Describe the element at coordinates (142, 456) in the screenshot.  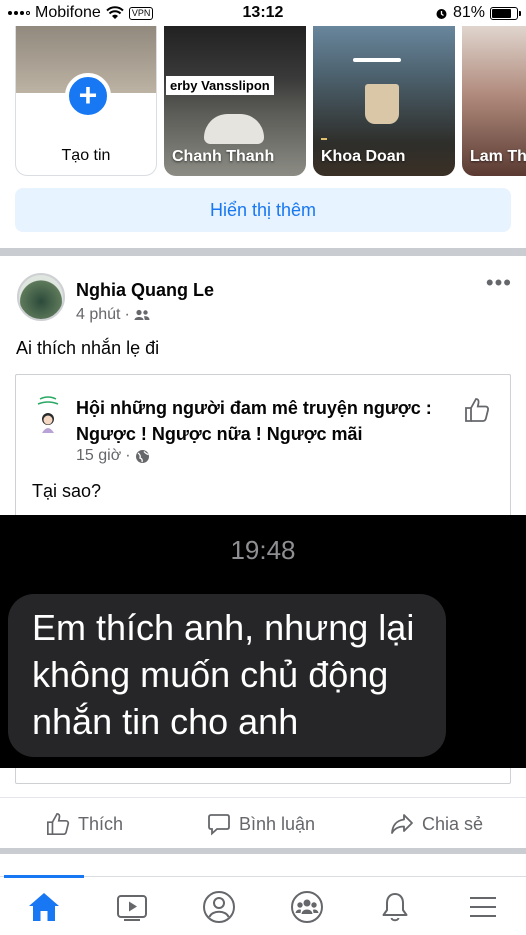
I see `globe-icon` at that location.